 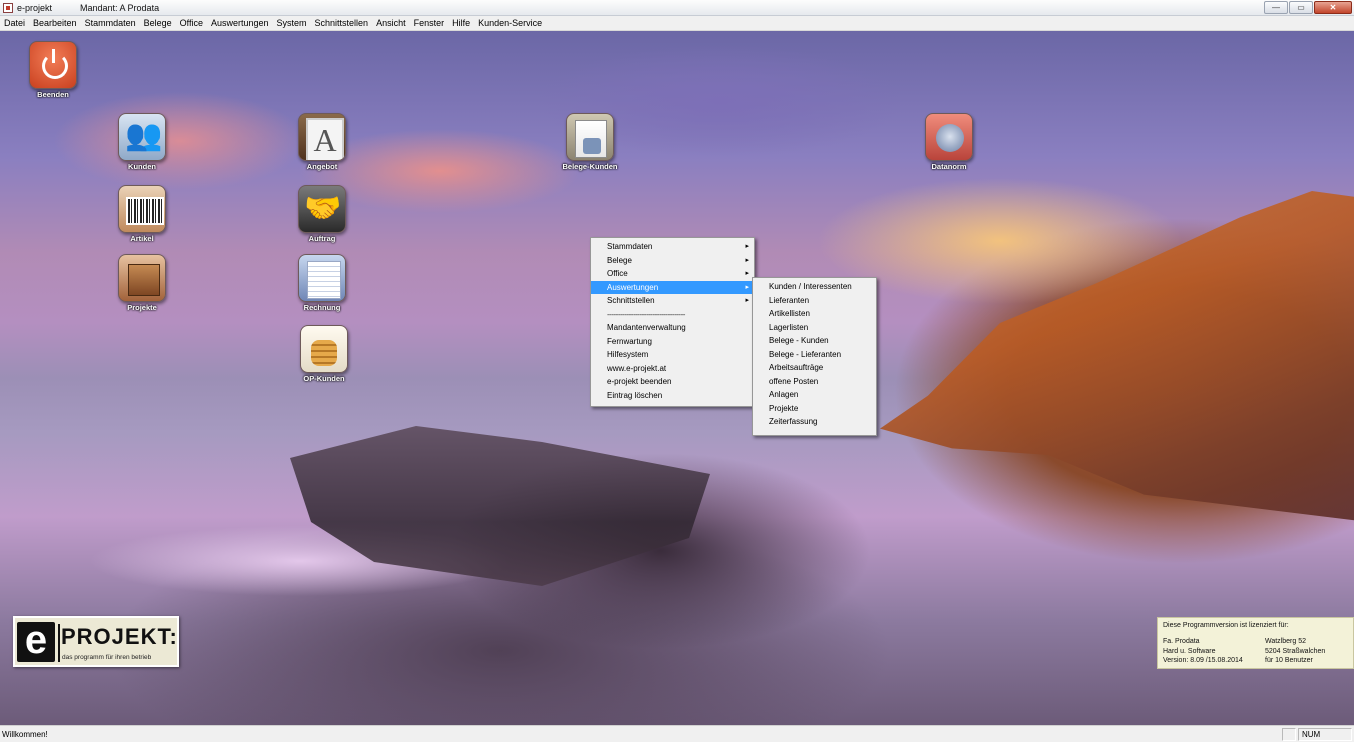 What do you see at coordinates (1181, 641) in the screenshot?
I see `license-company: Fa. Prodata` at bounding box center [1181, 641].